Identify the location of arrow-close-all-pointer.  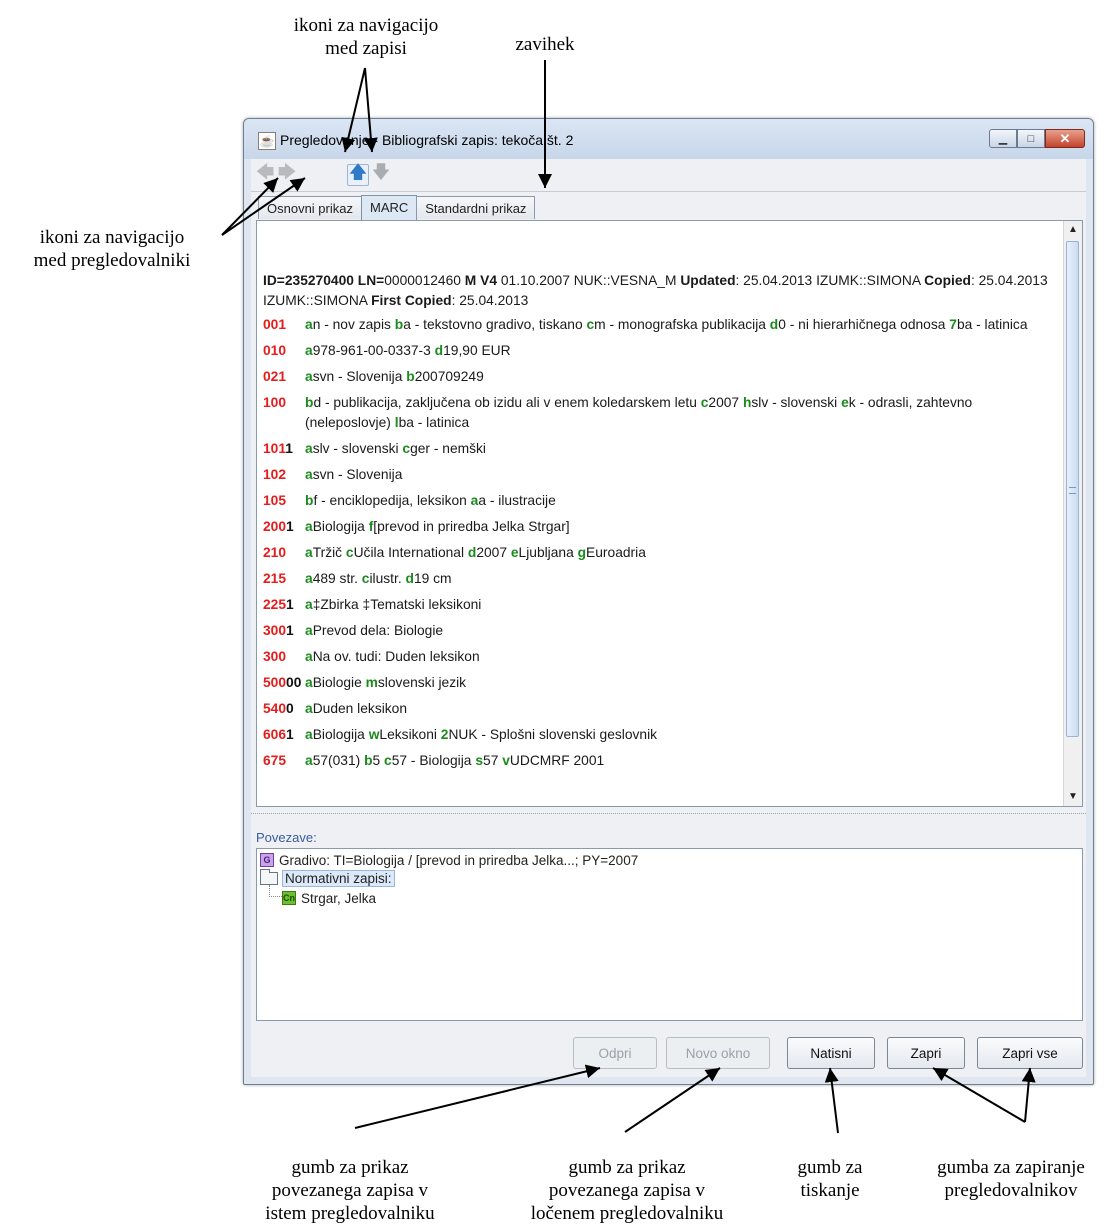
(1028, 1095).